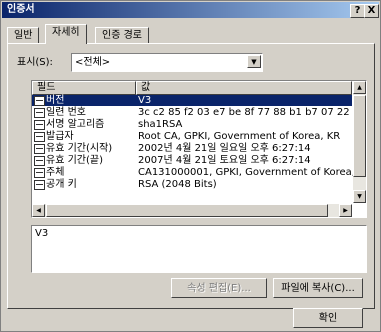 Image resolution: width=381 pixels, height=332 pixels. Describe the element at coordinates (192, 124) in the screenshot. I see `list-item: 서명 알고리즘 sha1RSA` at that location.